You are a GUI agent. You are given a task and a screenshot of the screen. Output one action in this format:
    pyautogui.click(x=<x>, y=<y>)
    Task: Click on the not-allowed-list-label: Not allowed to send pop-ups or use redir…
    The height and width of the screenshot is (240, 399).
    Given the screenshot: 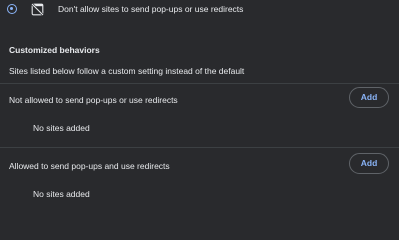 What is the action you would take?
    pyautogui.click(x=93, y=100)
    